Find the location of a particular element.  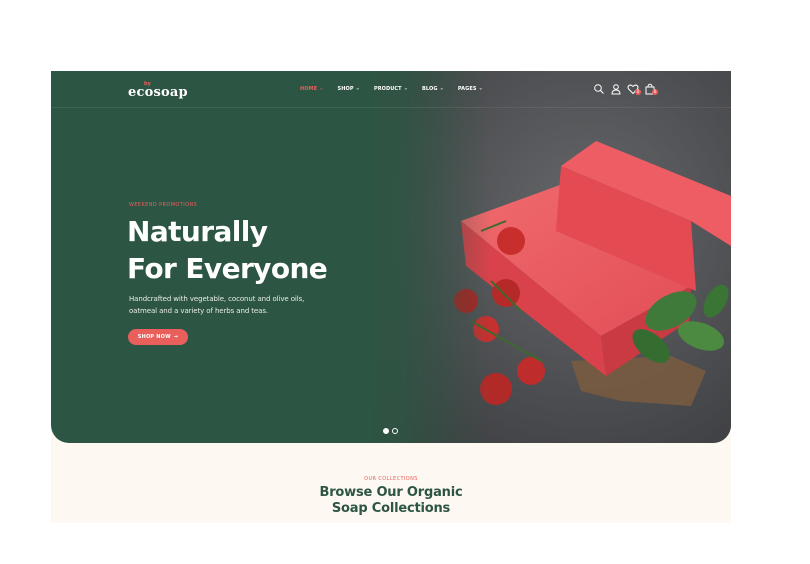

shop-now-label: SHOP NOW is located at coordinates (154, 337).